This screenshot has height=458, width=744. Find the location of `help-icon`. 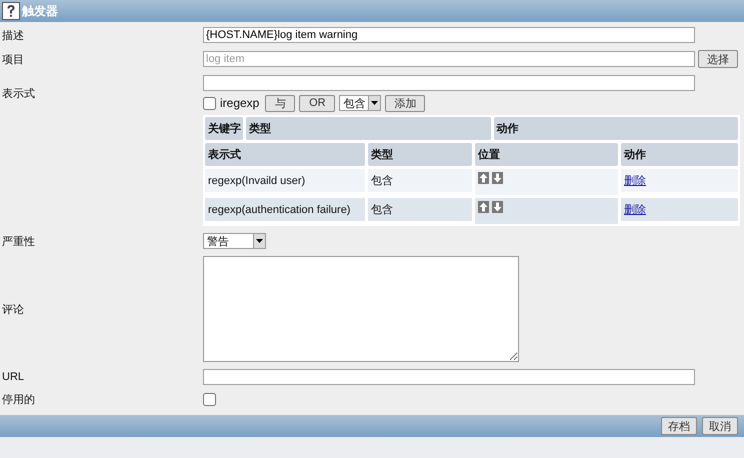

help-icon is located at coordinates (11, 11).